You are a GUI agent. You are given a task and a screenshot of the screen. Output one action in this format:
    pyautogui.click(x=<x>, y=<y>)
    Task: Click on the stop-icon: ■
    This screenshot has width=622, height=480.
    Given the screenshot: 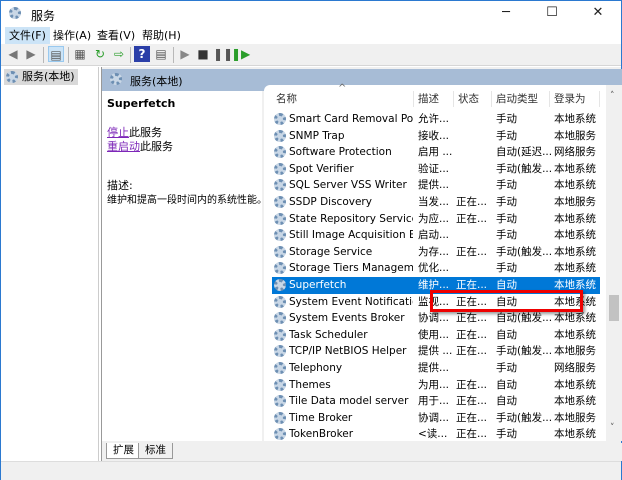 What is the action you would take?
    pyautogui.click(x=203, y=54)
    